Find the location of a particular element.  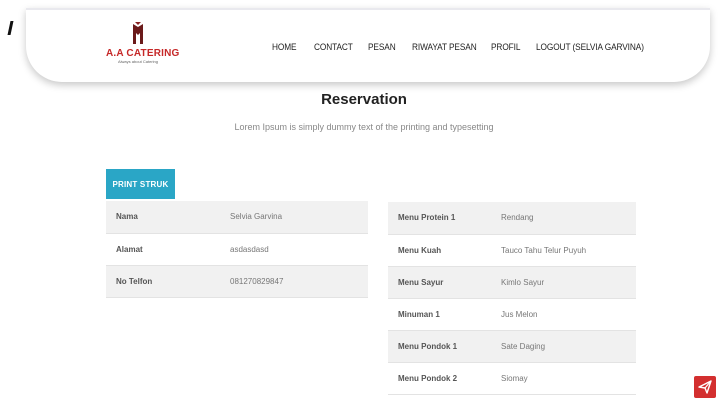

row-label: Nama is located at coordinates (163, 217).